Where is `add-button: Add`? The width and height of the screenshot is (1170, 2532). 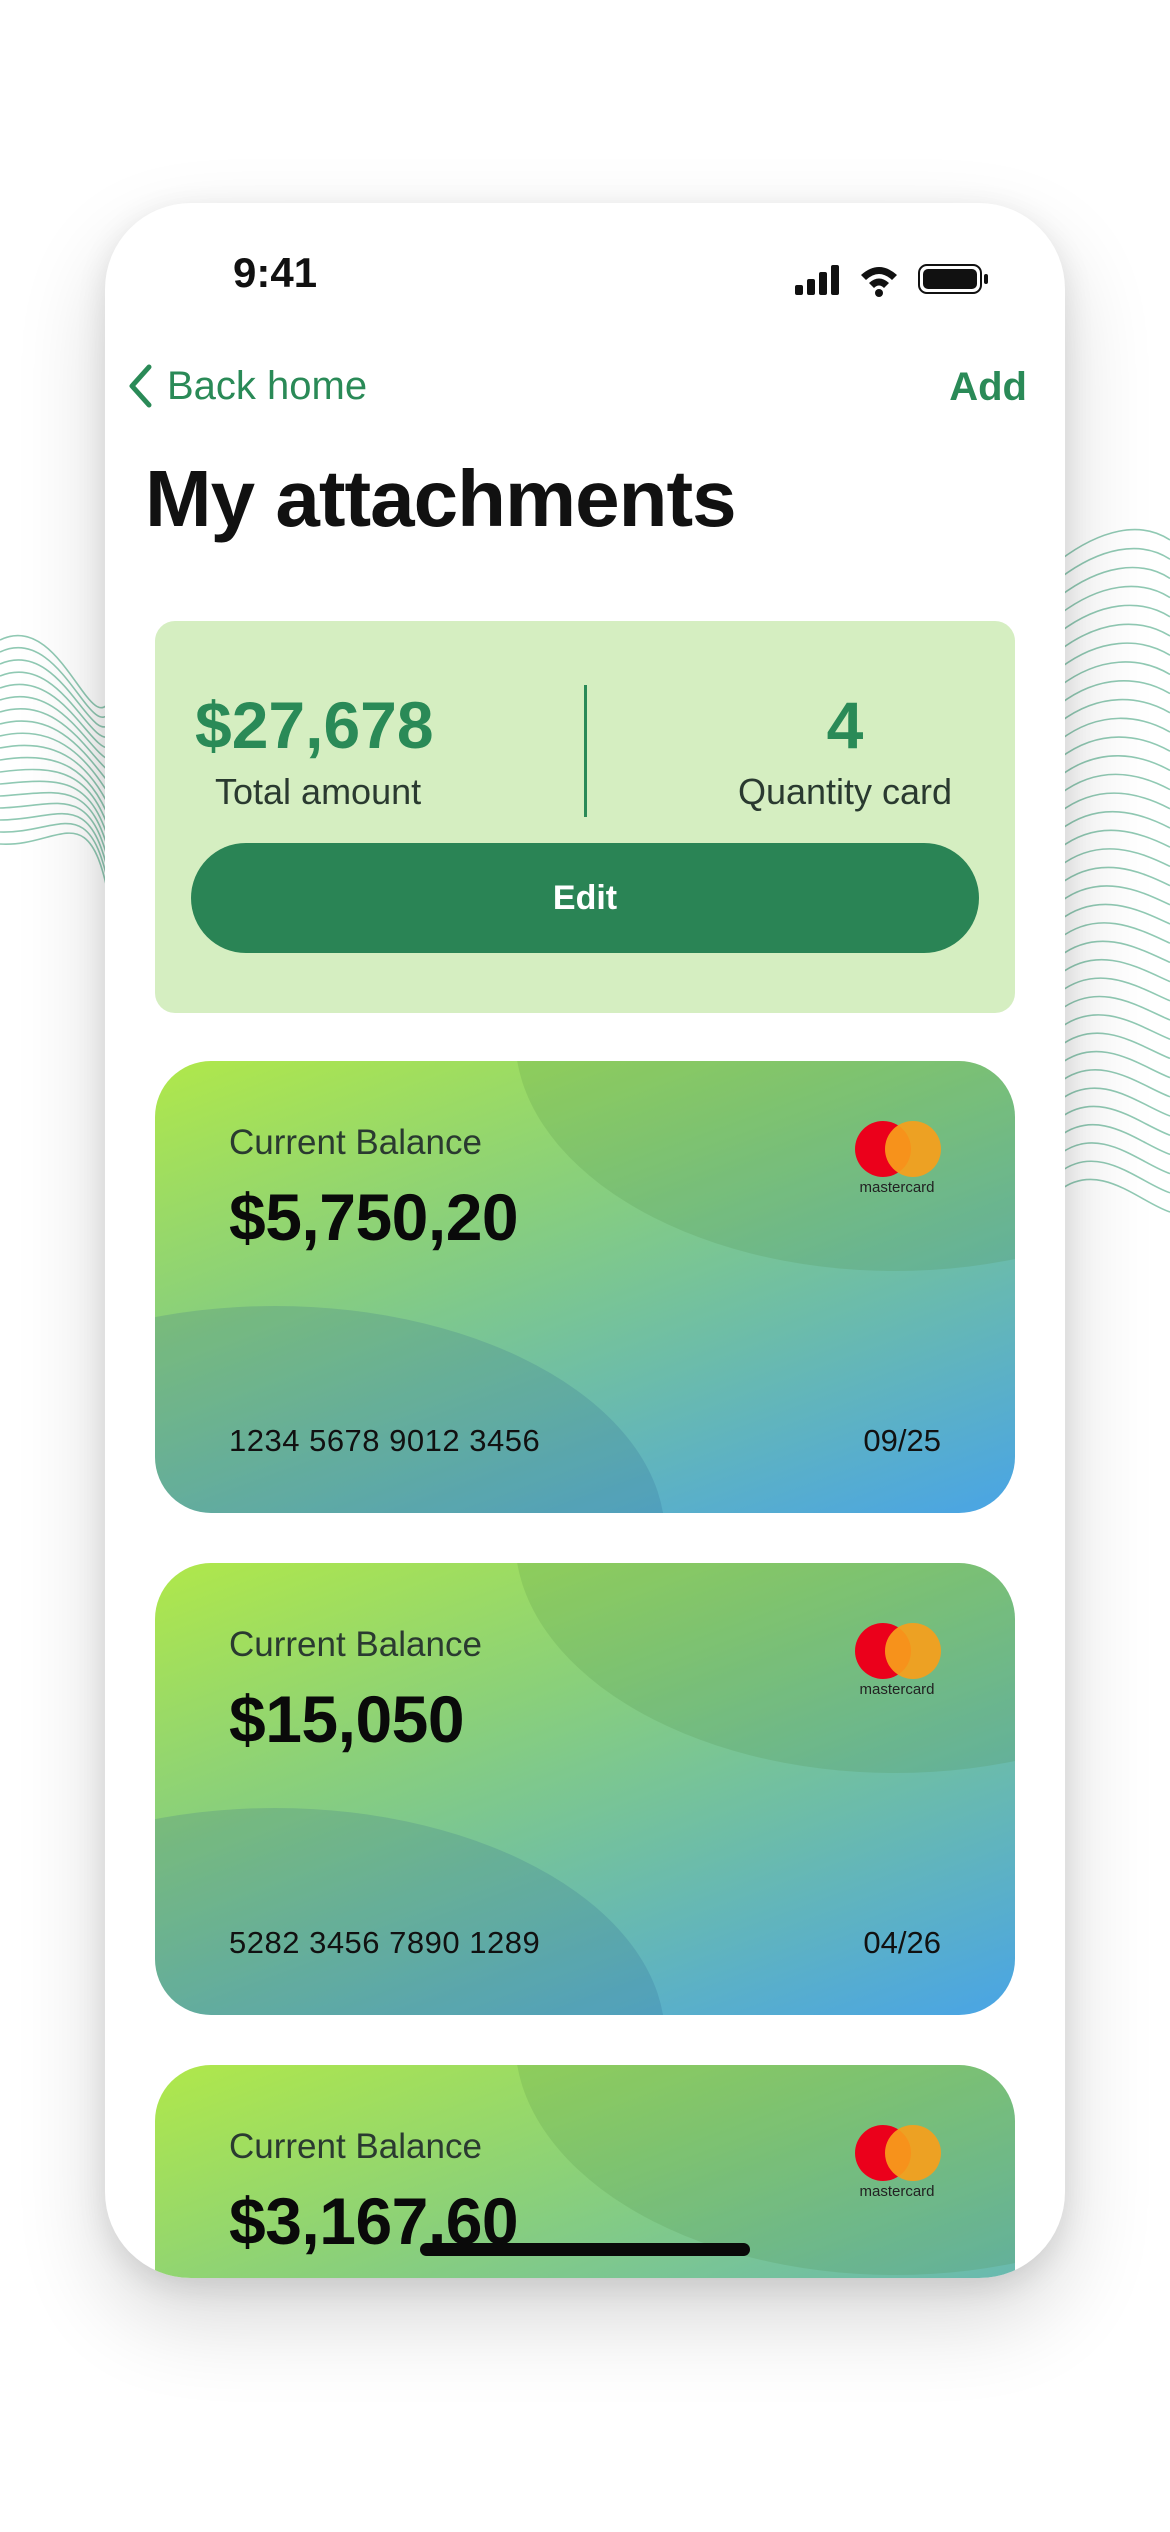 add-button: Add is located at coordinates (988, 387).